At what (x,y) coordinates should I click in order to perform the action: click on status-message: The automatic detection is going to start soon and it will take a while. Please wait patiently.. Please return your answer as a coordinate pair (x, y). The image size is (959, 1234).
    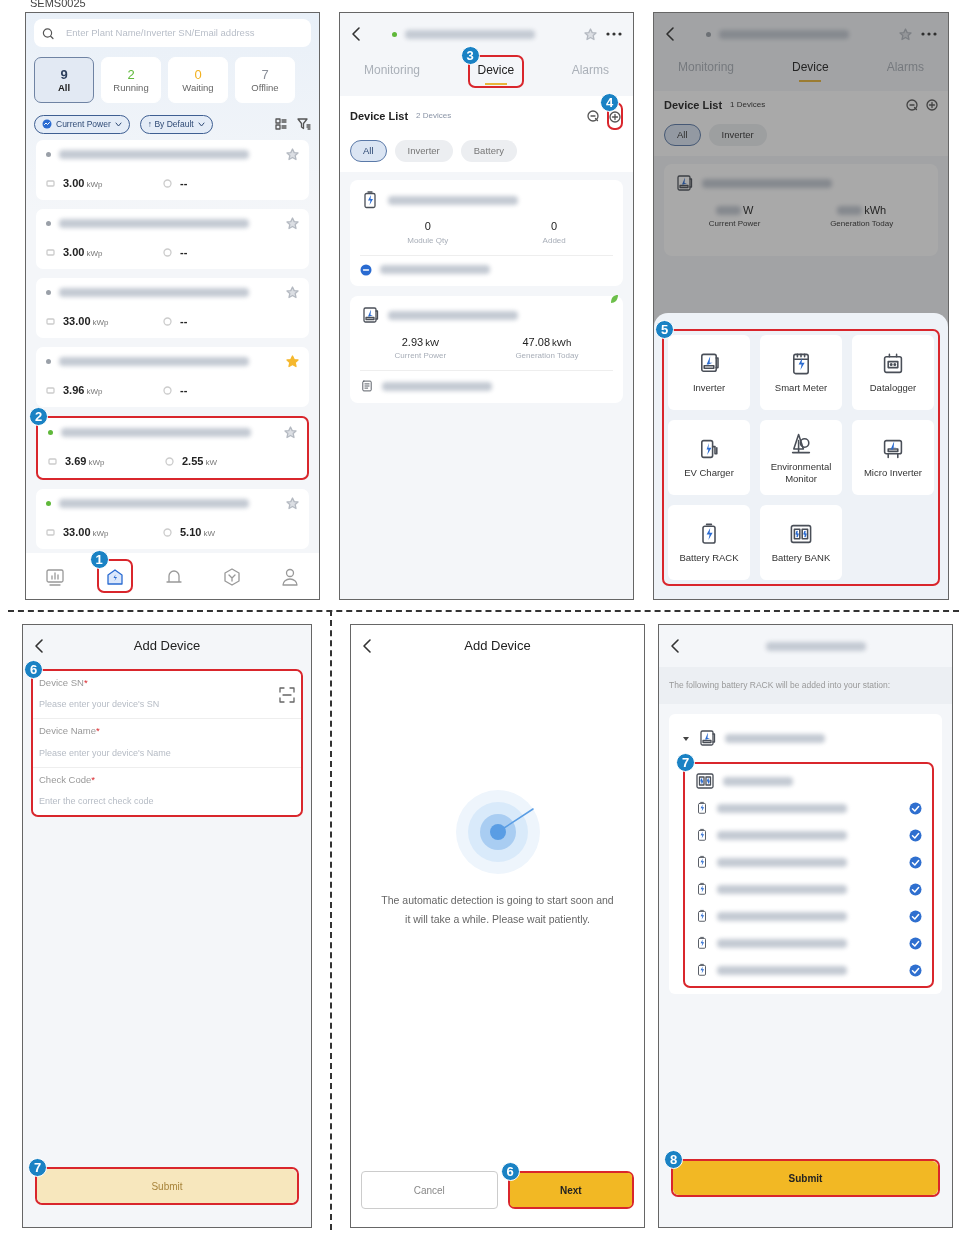
    Looking at the image, I should click on (497, 910).